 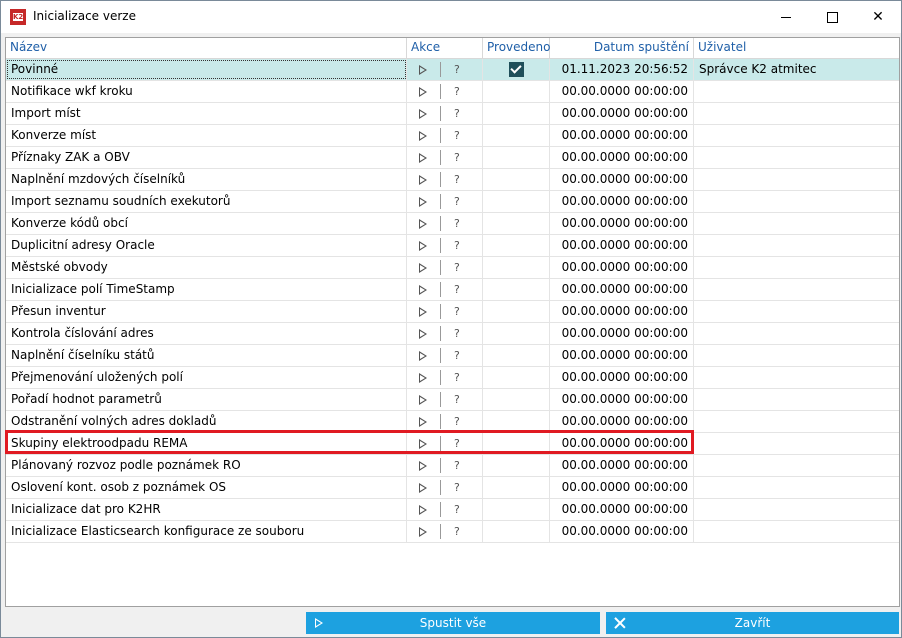 What do you see at coordinates (206, 355) in the screenshot?
I see `row-name: Naplnění číselníku států` at bounding box center [206, 355].